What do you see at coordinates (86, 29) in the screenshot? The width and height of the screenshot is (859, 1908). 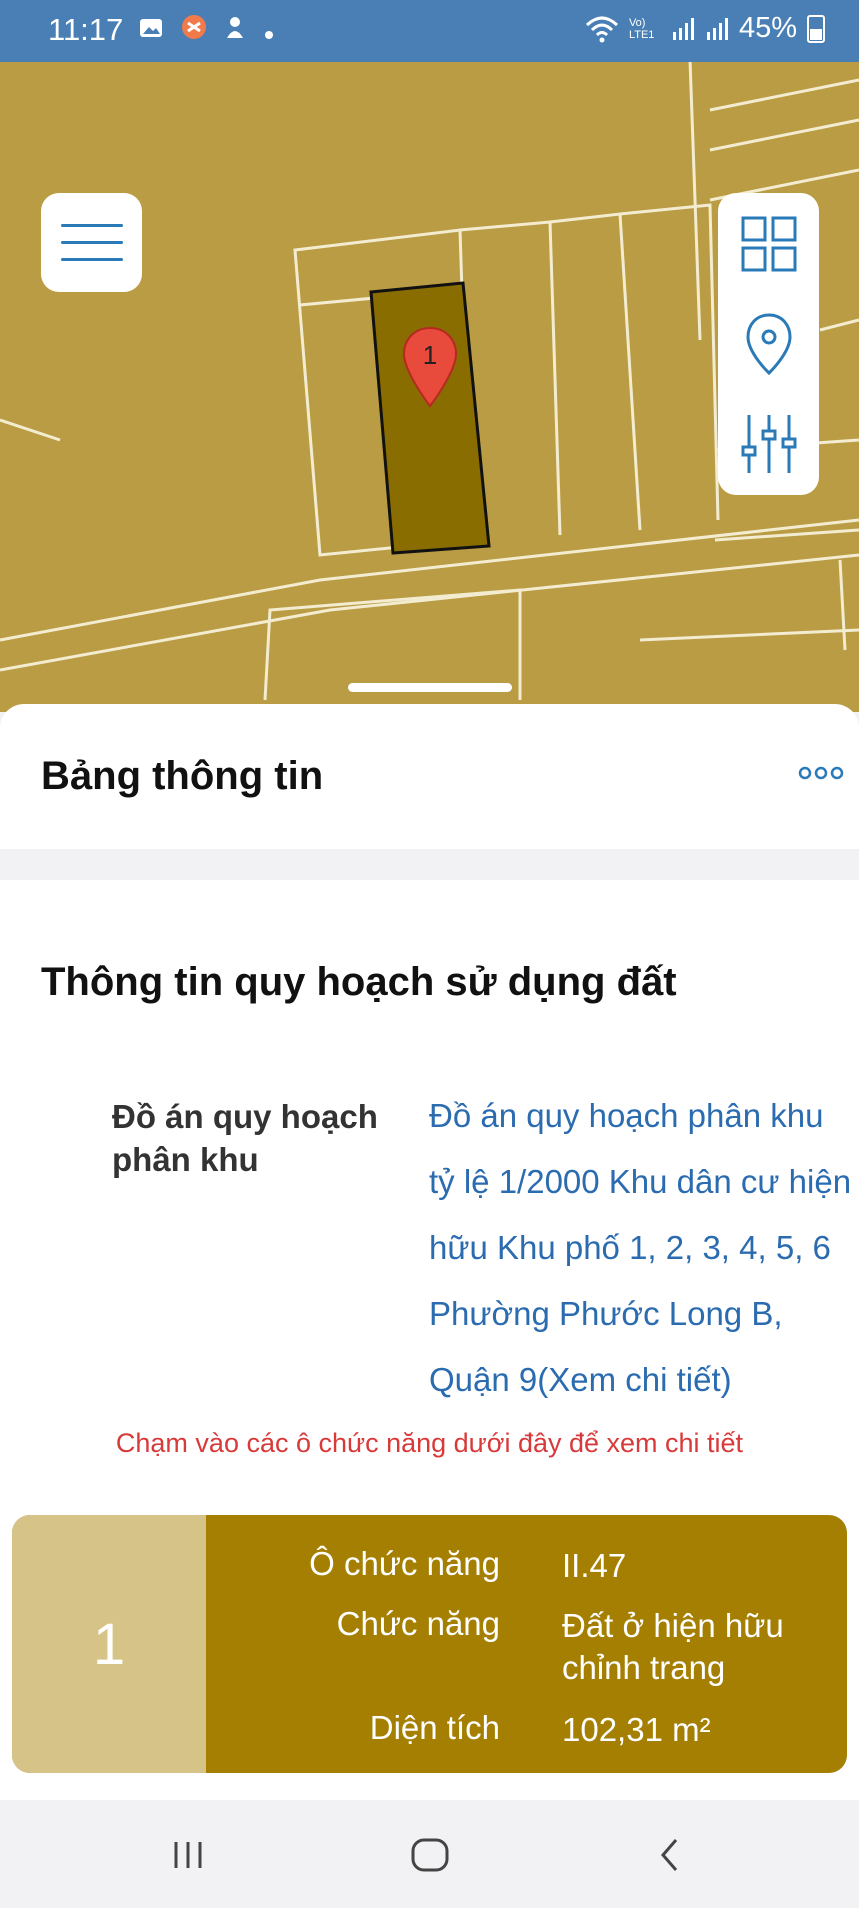 I see `status-time: 11:17` at bounding box center [86, 29].